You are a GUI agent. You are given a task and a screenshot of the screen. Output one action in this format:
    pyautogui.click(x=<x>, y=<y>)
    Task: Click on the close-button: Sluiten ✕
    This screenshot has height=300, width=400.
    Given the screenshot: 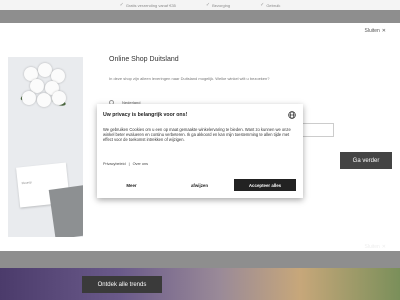 What is the action you would take?
    pyautogui.click(x=376, y=31)
    